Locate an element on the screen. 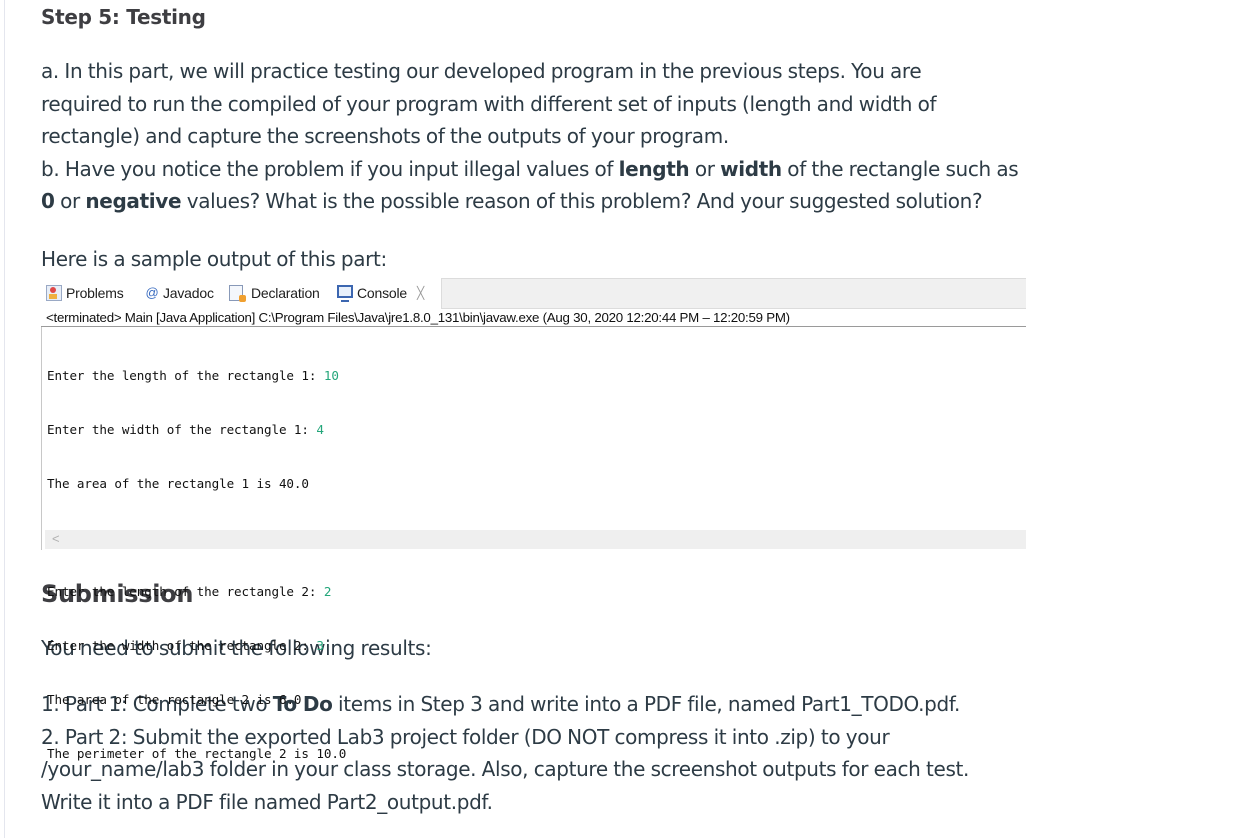 The width and height of the screenshot is (1233, 838). output-text: Enter the width of the rectangle 2: is located at coordinates (182, 645).